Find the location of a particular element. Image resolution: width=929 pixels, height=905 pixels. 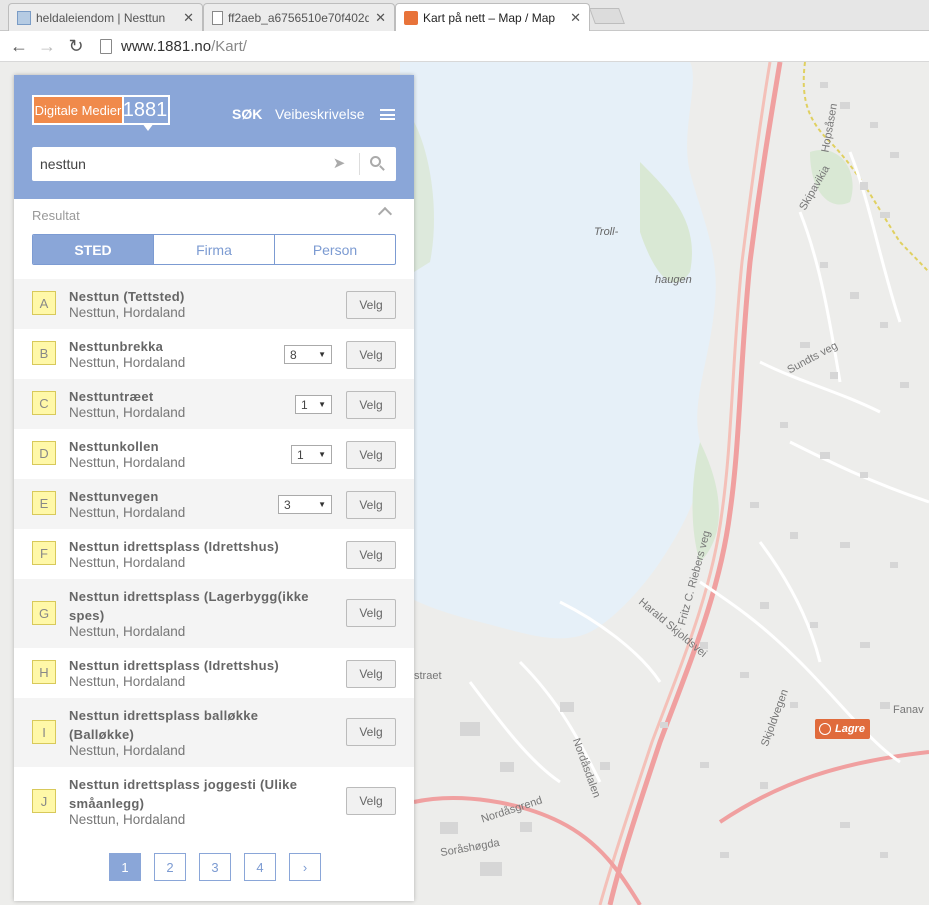

url-host: www.1881.no is located at coordinates (166, 46).